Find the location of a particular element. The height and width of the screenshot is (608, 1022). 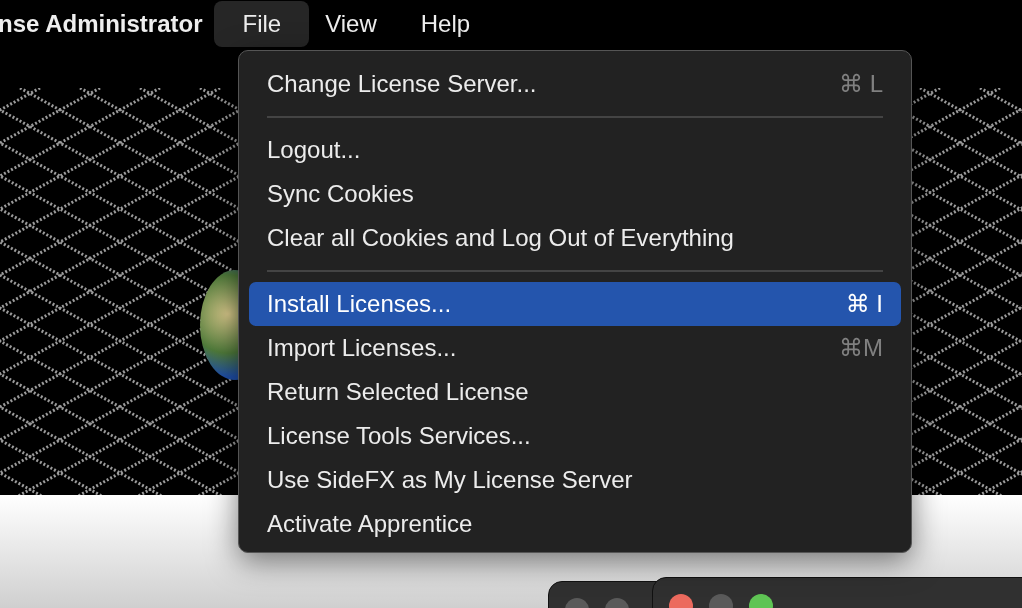

menu-item: Install Licenses... ⌘ I is located at coordinates (575, 304).